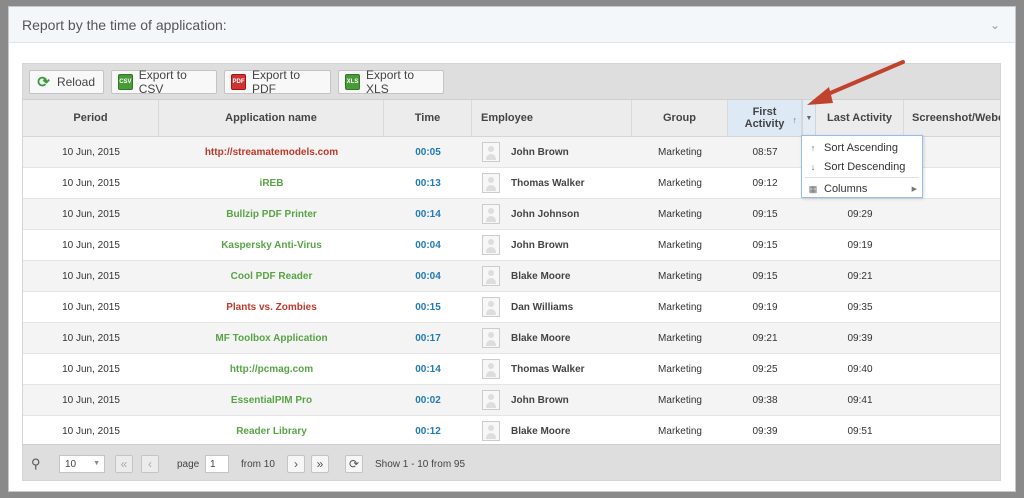  I want to click on time-cell: 00:04, so click(428, 276).